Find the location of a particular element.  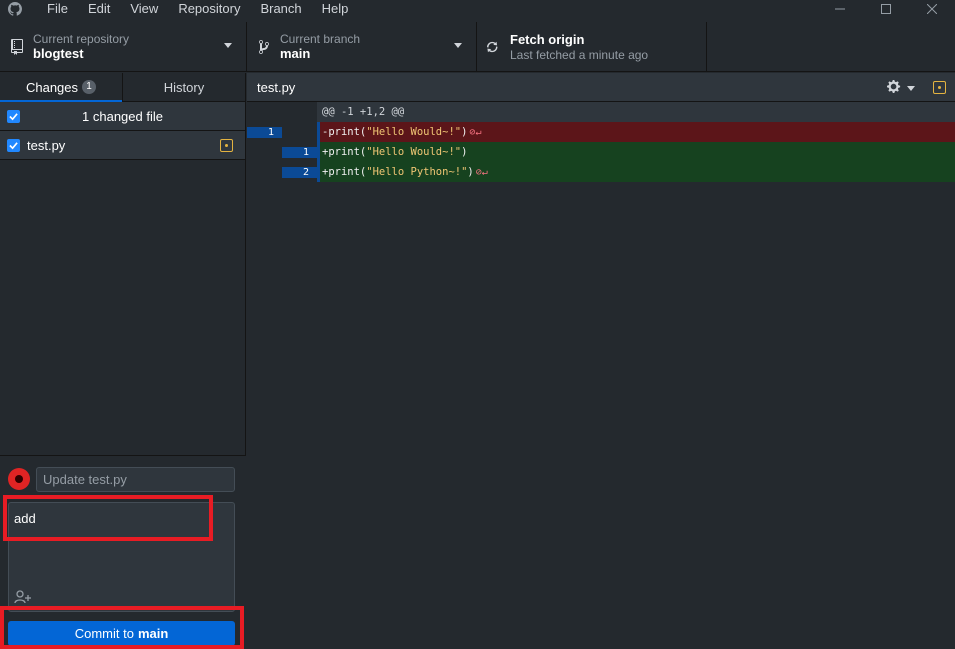

github-logo-icon is located at coordinates (15, 9).